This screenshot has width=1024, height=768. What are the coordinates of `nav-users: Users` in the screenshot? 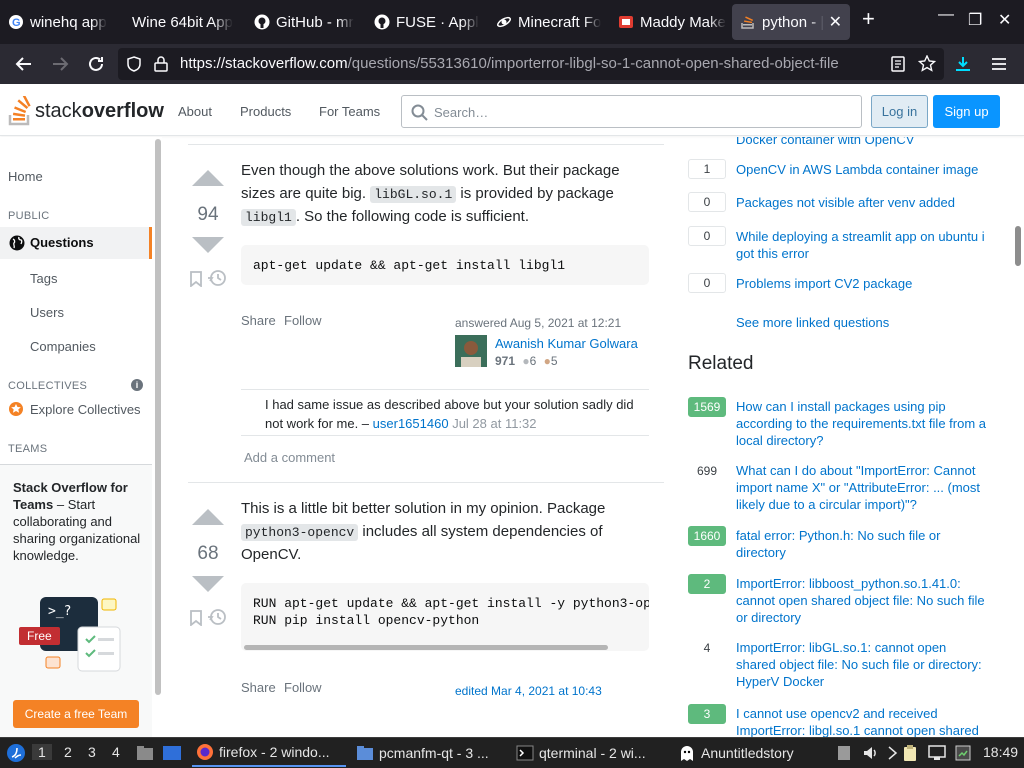 It's located at (47, 312).